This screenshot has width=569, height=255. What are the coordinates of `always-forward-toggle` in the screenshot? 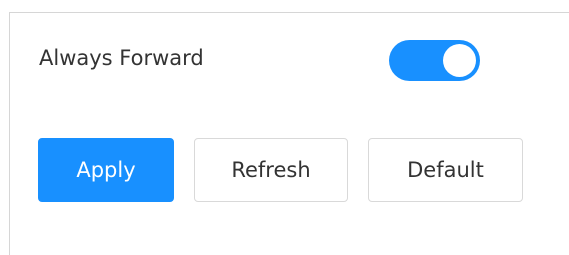 It's located at (434, 60).